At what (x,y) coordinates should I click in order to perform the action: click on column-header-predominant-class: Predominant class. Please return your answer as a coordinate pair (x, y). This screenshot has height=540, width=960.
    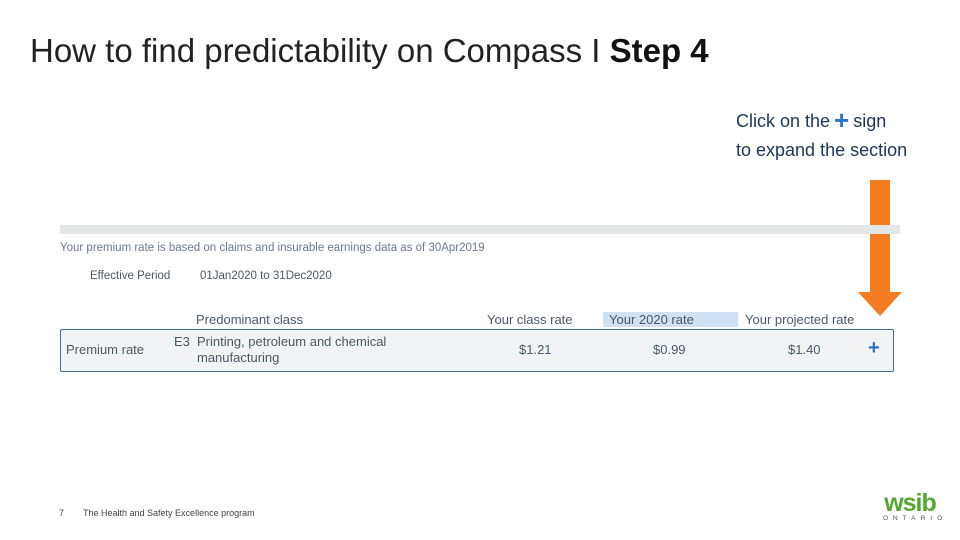
    Looking at the image, I should click on (249, 319).